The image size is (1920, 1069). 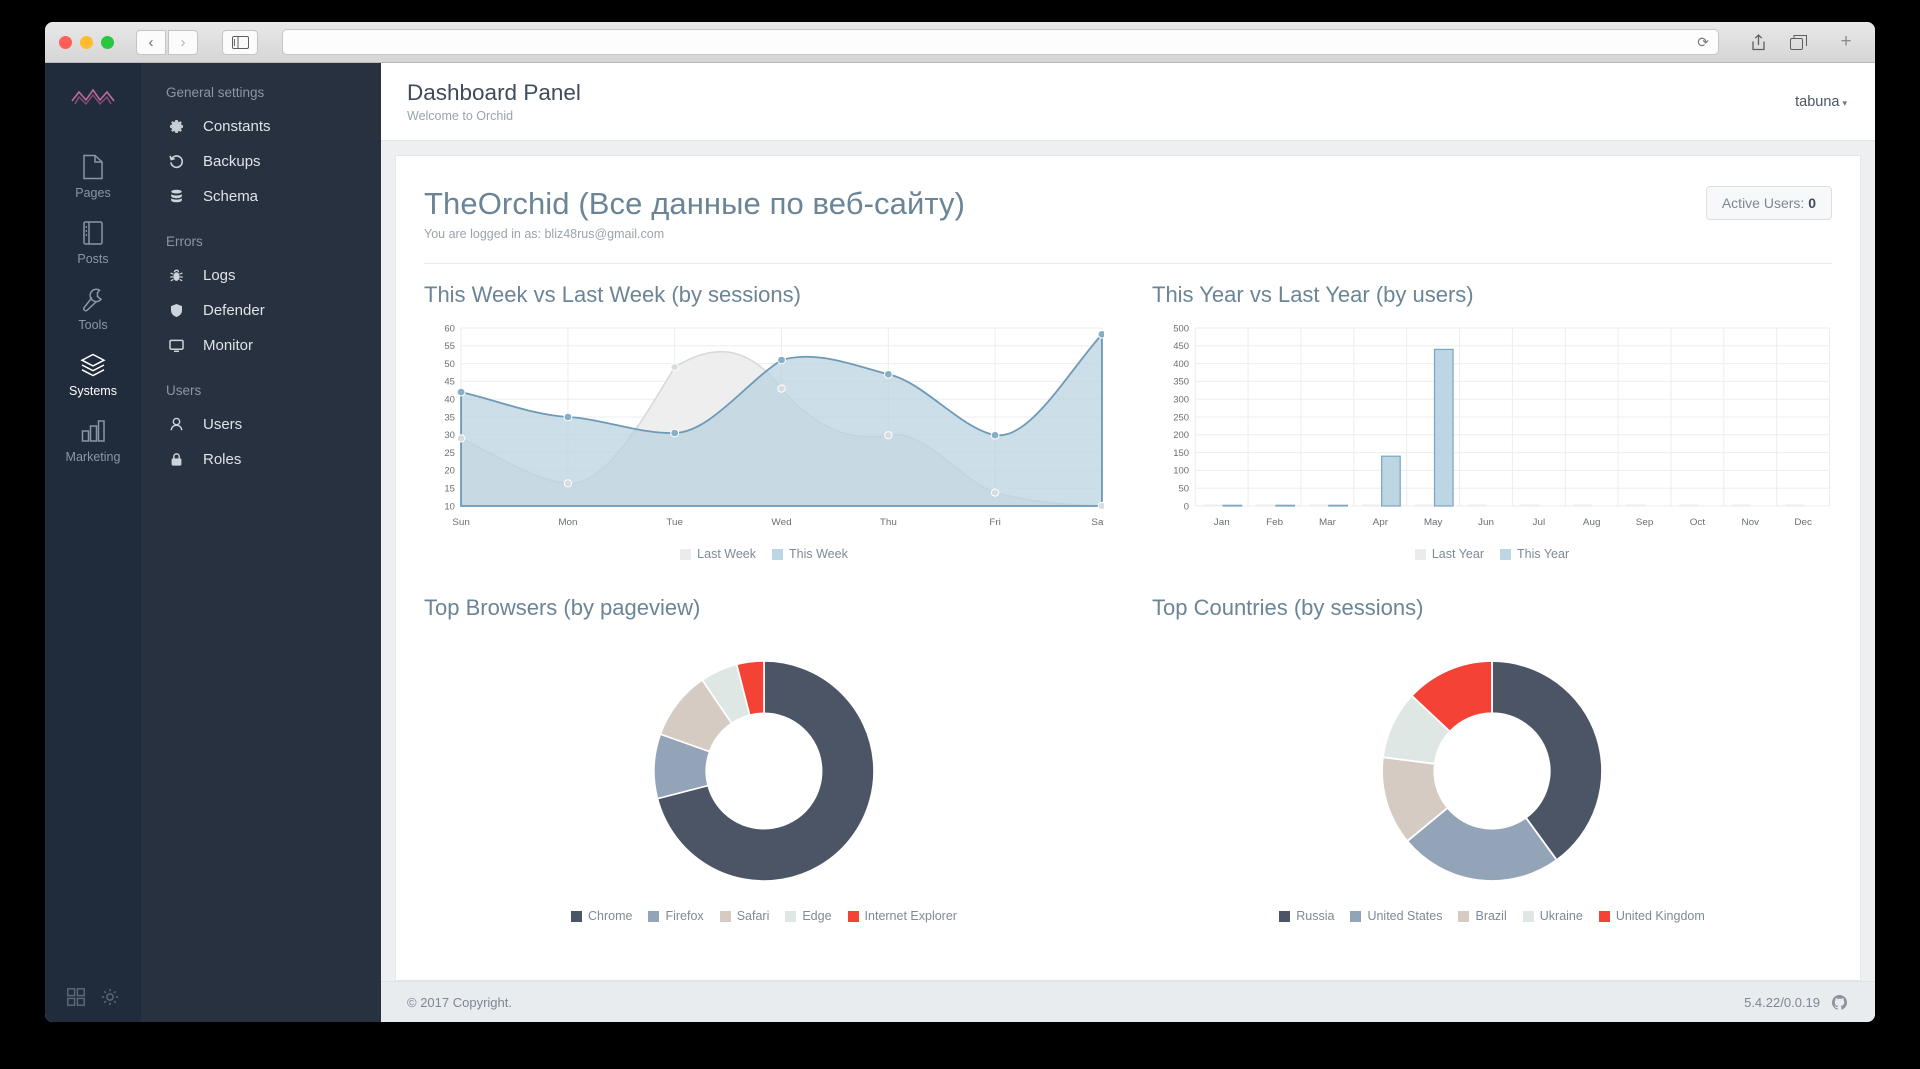 I want to click on legend-item: Russia, so click(x=1306, y=916).